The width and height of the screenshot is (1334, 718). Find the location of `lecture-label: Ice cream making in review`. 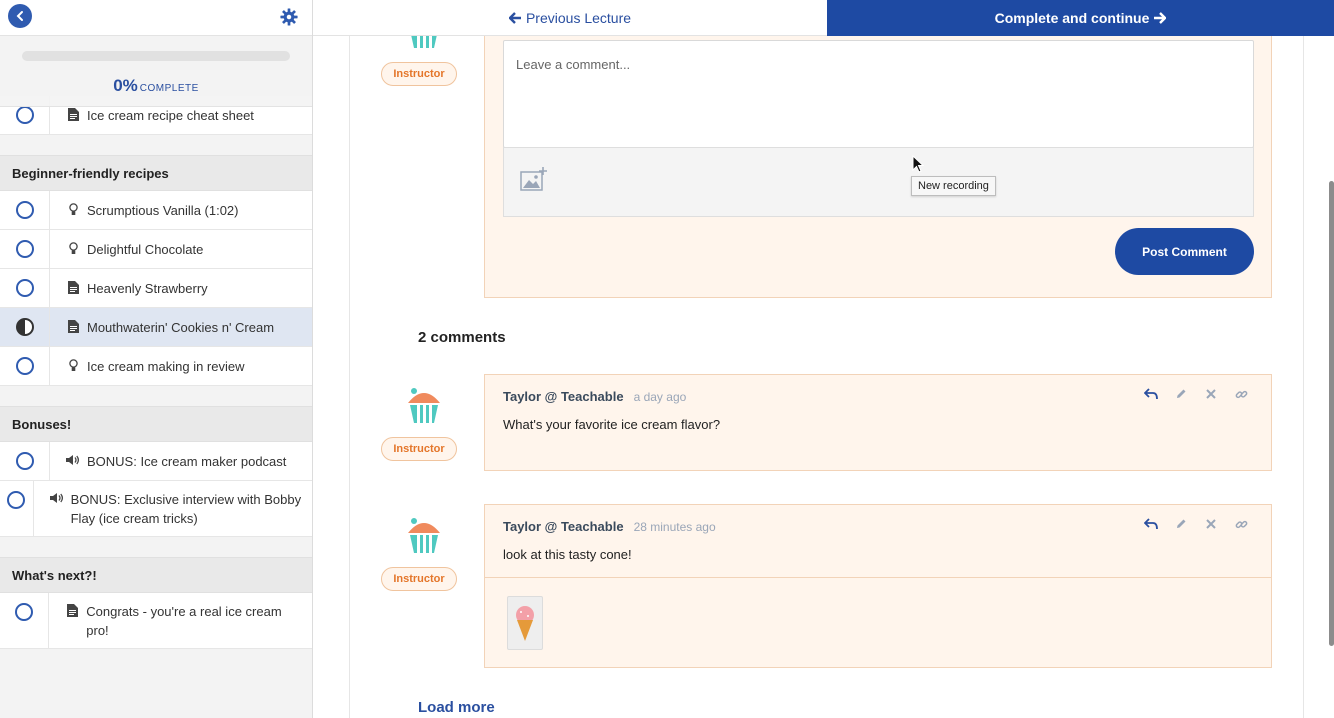

lecture-label: Ice cream making in review is located at coordinates (166, 366).